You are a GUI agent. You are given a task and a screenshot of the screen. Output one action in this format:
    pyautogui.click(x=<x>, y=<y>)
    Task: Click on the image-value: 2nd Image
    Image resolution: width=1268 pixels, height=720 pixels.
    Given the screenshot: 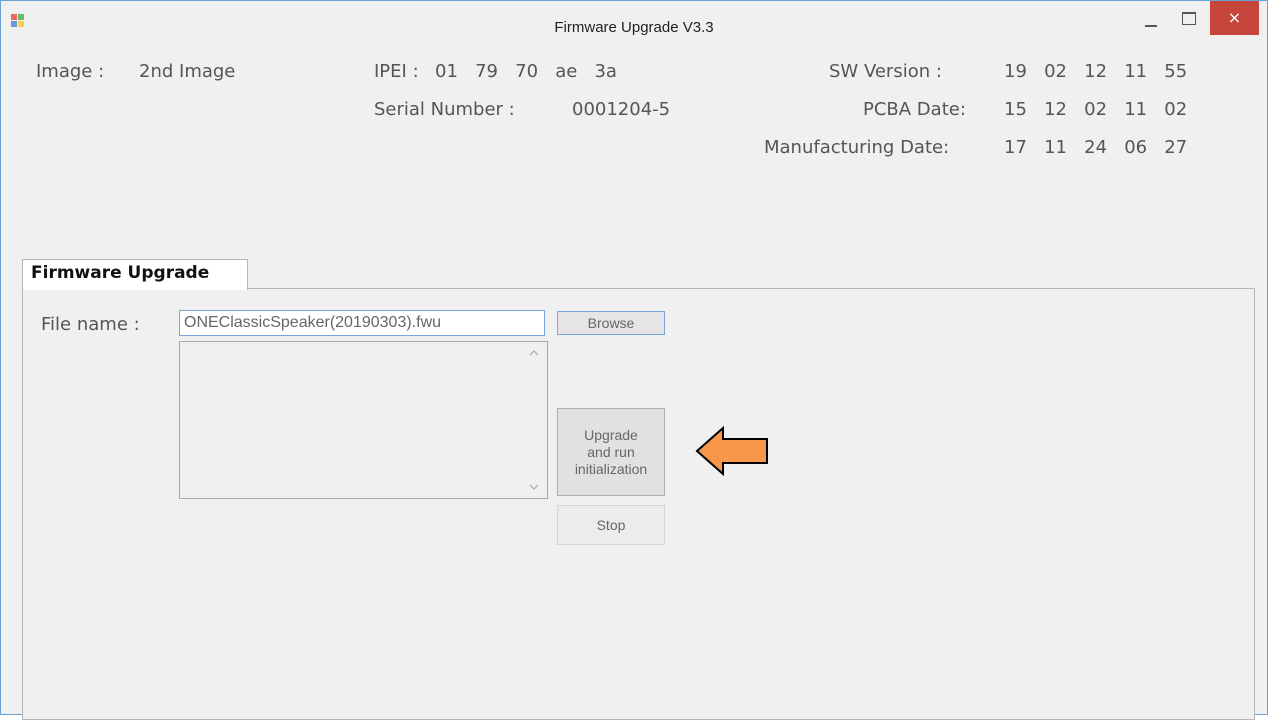 What is the action you would take?
    pyautogui.click(x=187, y=71)
    